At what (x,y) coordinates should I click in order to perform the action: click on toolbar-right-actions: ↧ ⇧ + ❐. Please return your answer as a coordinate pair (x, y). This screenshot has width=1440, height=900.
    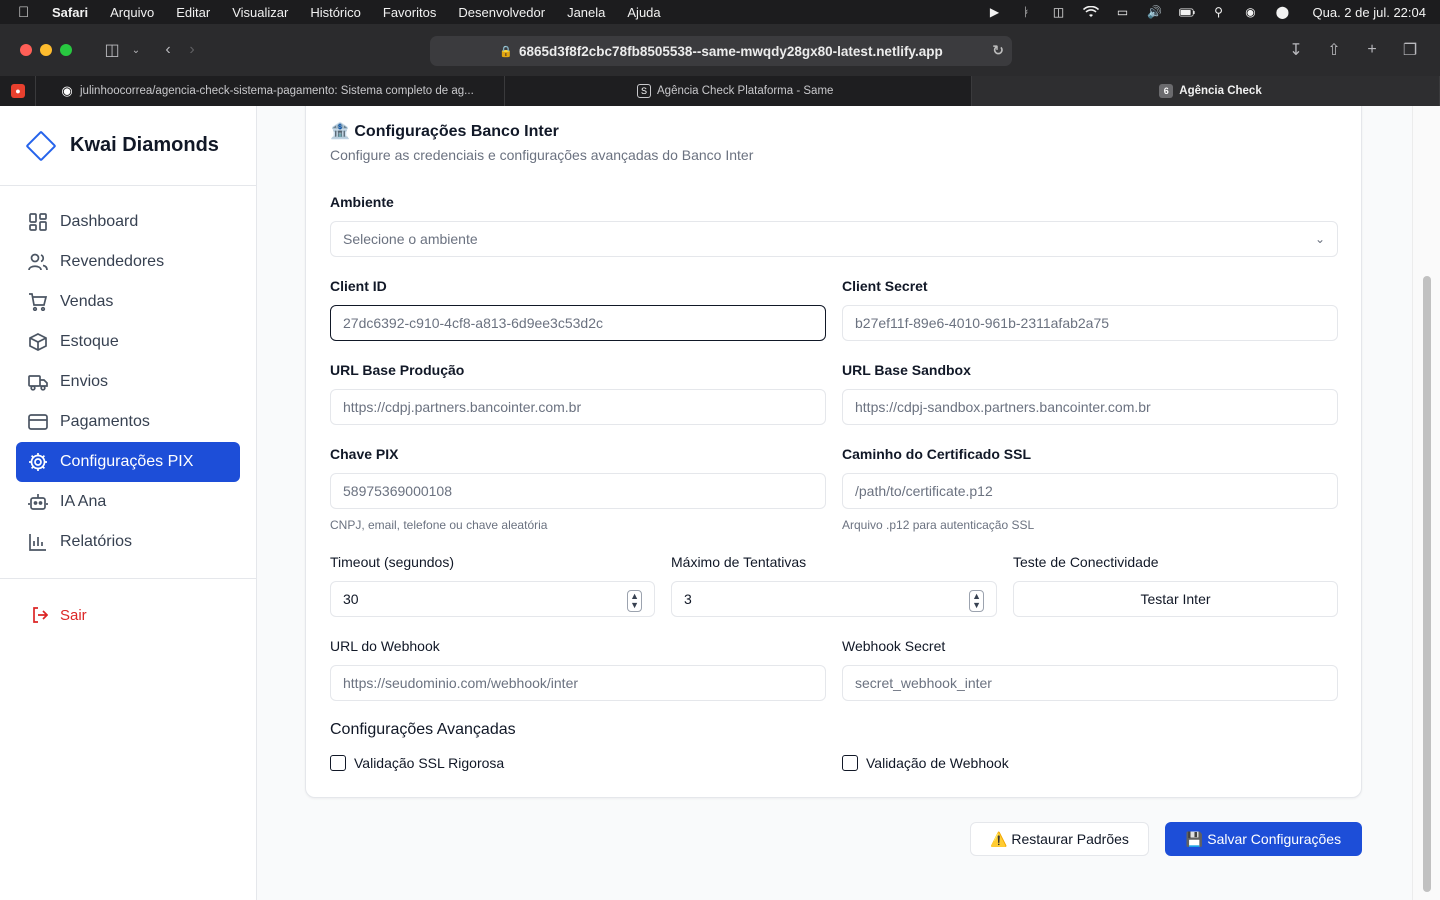
    Looking at the image, I should click on (1353, 50).